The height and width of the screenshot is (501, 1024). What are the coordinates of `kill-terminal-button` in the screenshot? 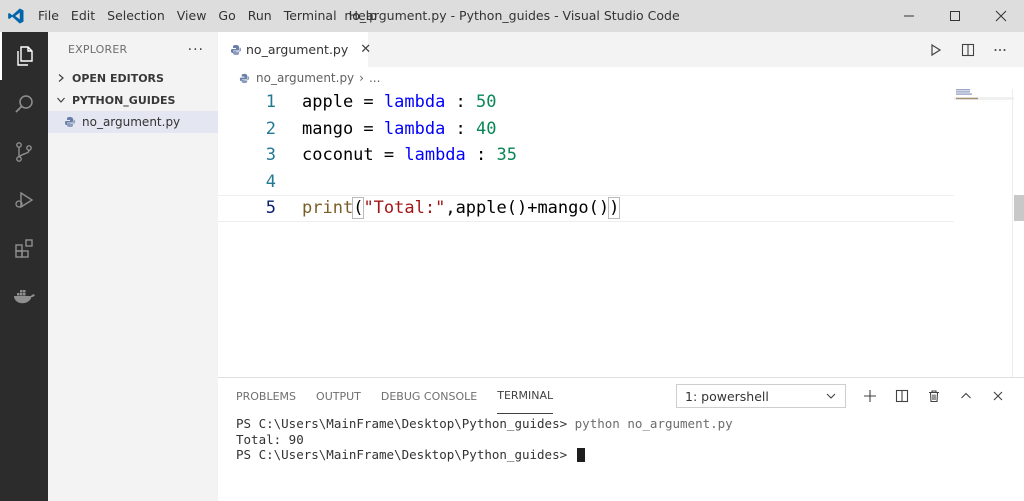 It's located at (934, 396).